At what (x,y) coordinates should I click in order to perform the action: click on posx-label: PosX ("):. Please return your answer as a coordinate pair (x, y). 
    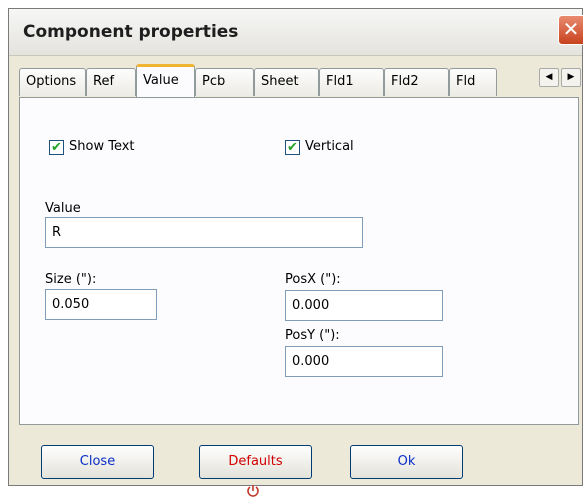
    Looking at the image, I should click on (313, 279).